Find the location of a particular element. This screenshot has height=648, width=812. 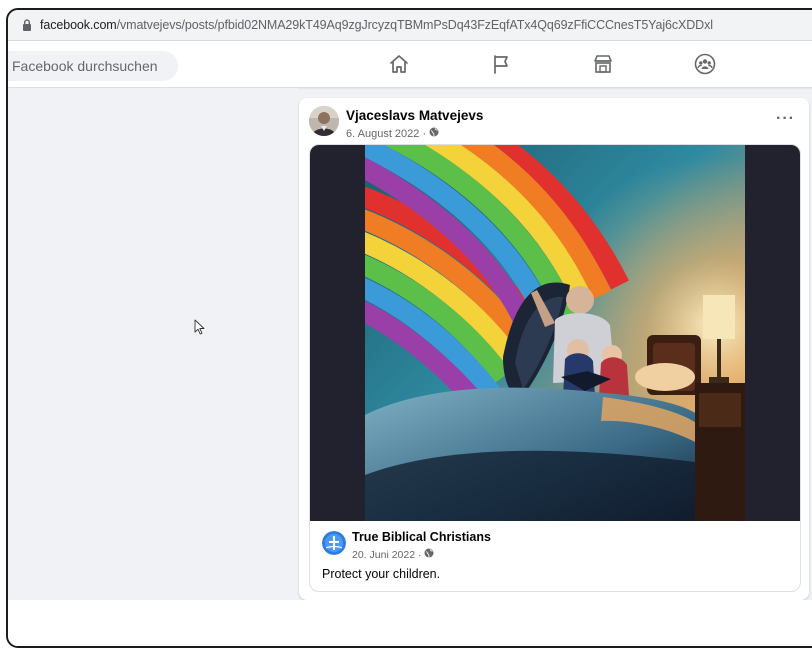

lock-icon is located at coordinates (27, 25).